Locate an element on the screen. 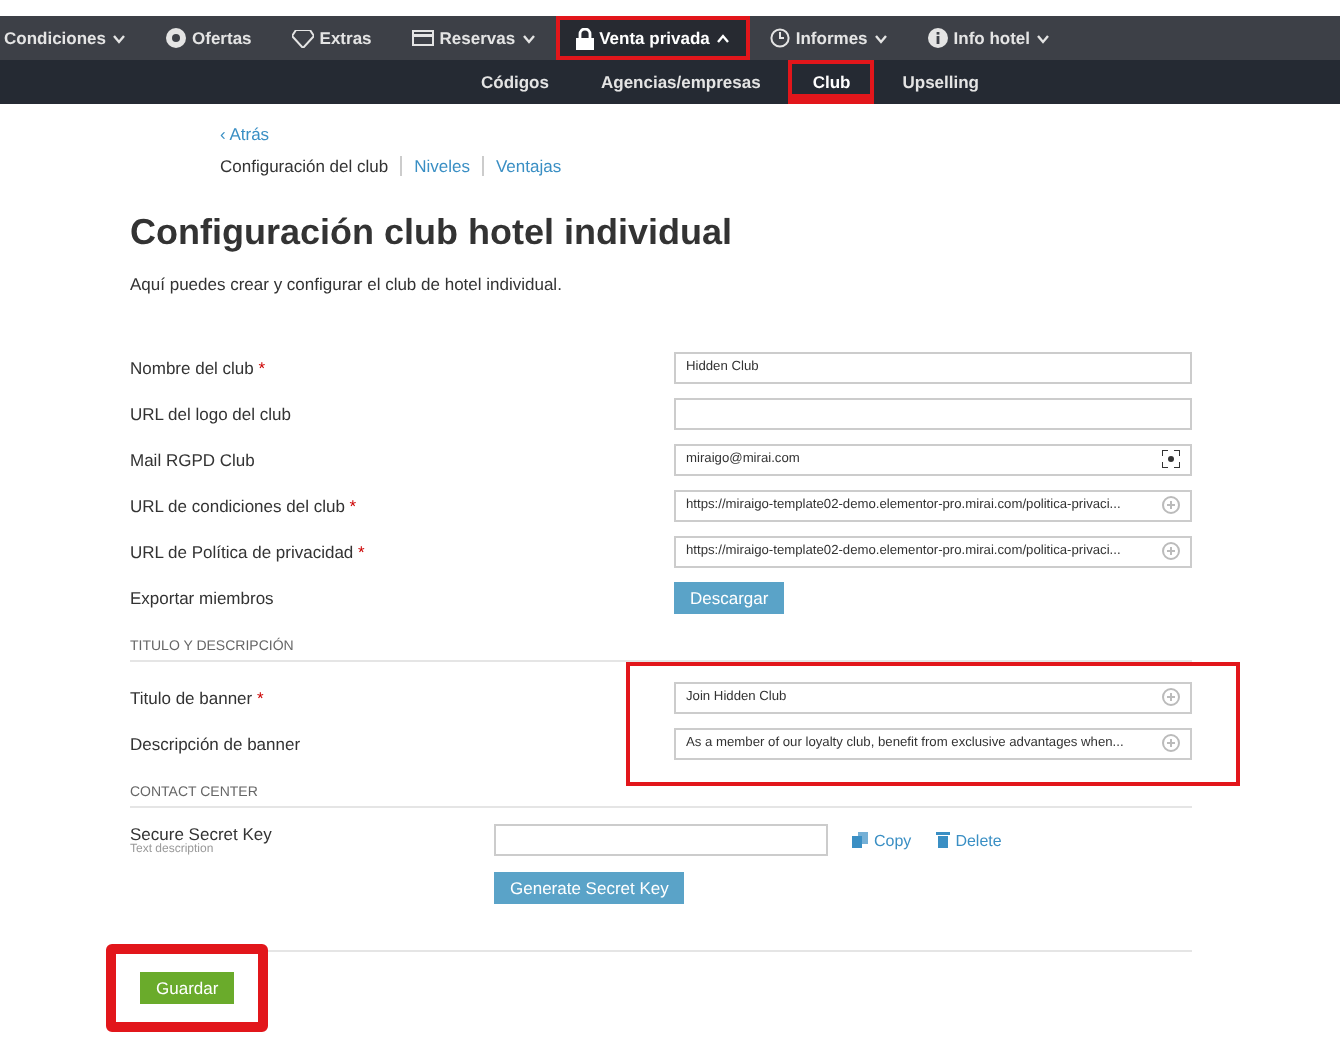 This screenshot has width=1340, height=1054. sub-tab: Upselling is located at coordinates (940, 82).